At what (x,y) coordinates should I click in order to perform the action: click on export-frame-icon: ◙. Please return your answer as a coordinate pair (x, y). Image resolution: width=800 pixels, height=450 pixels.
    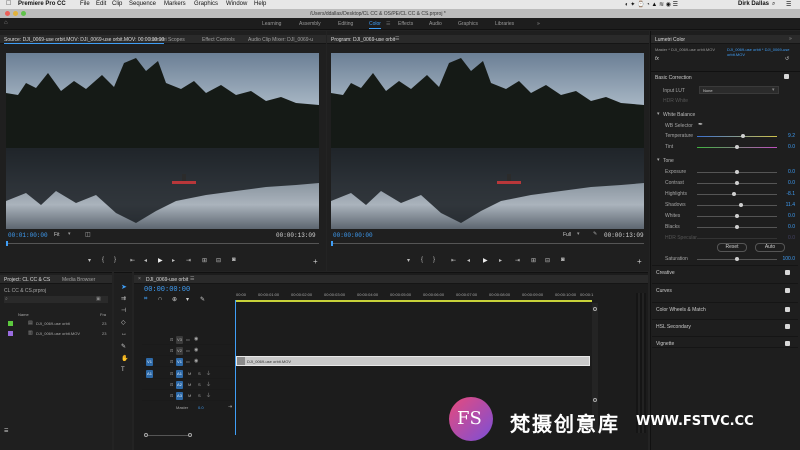
    Looking at the image, I should click on (563, 260).